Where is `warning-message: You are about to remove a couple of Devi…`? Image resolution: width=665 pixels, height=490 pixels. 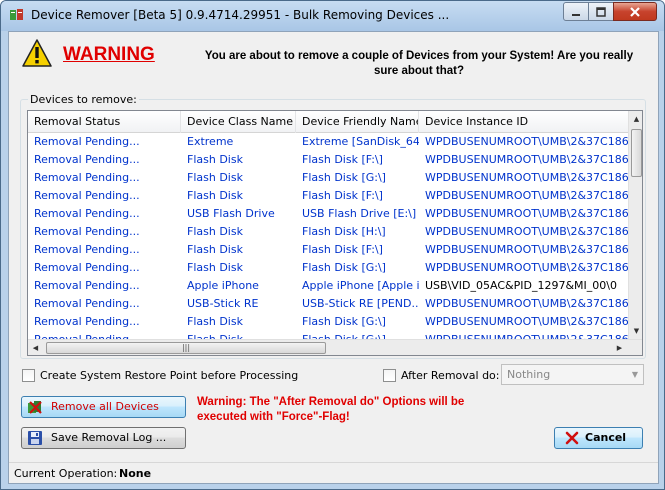
warning-message: You are about to remove a couple of Devi… is located at coordinates (419, 64).